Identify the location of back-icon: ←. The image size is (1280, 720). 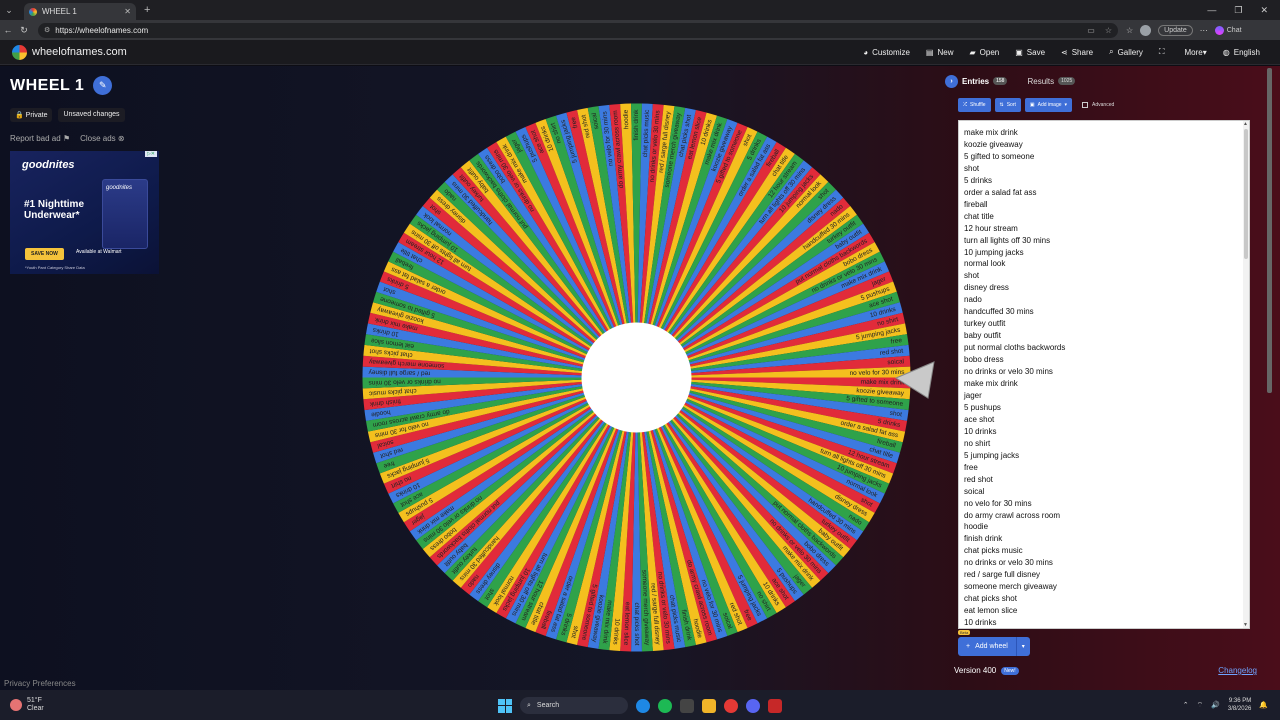
(8, 30).